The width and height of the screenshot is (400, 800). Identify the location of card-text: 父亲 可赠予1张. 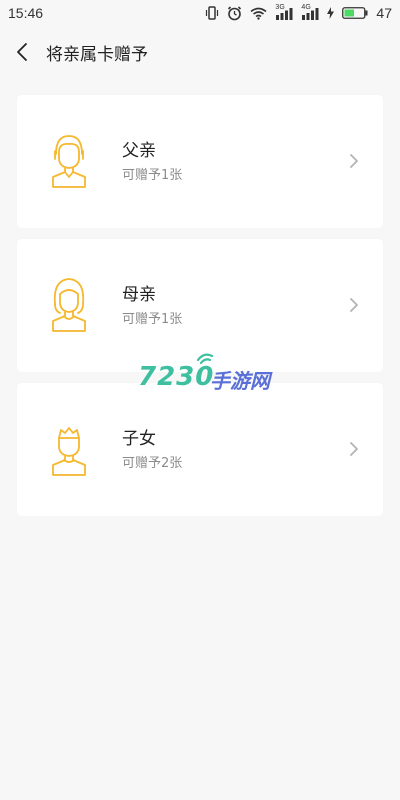
(152, 162).